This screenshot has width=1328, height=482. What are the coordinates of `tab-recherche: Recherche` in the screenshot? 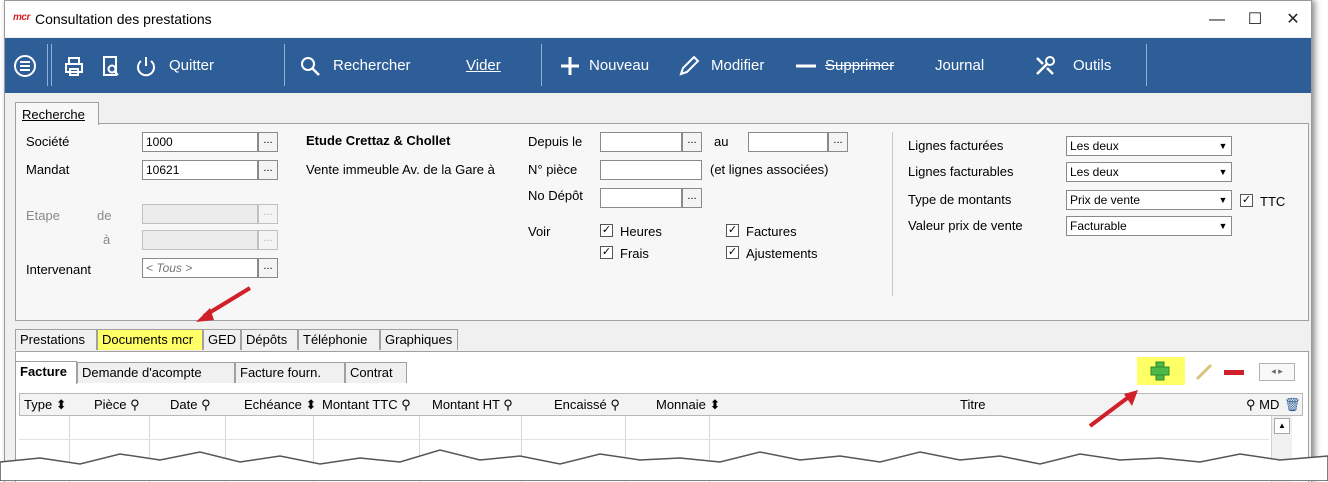 It's located at (57, 113).